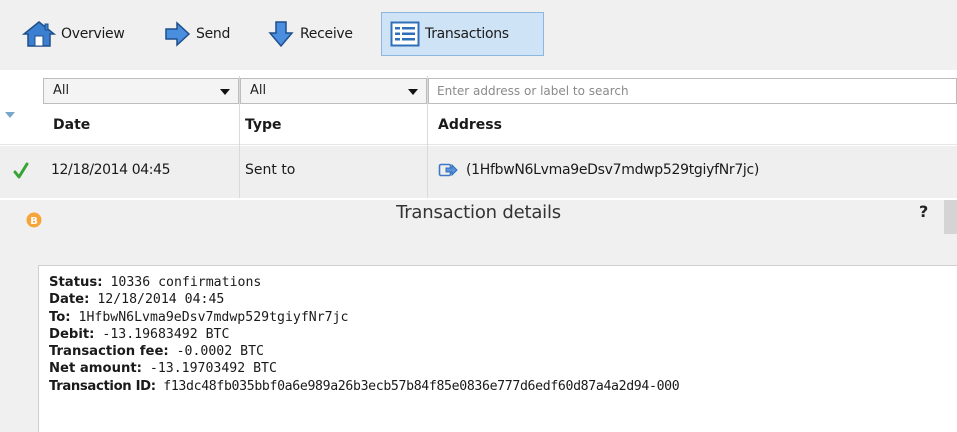  What do you see at coordinates (10, 115) in the screenshot?
I see `sort-indicator-icon` at bounding box center [10, 115].